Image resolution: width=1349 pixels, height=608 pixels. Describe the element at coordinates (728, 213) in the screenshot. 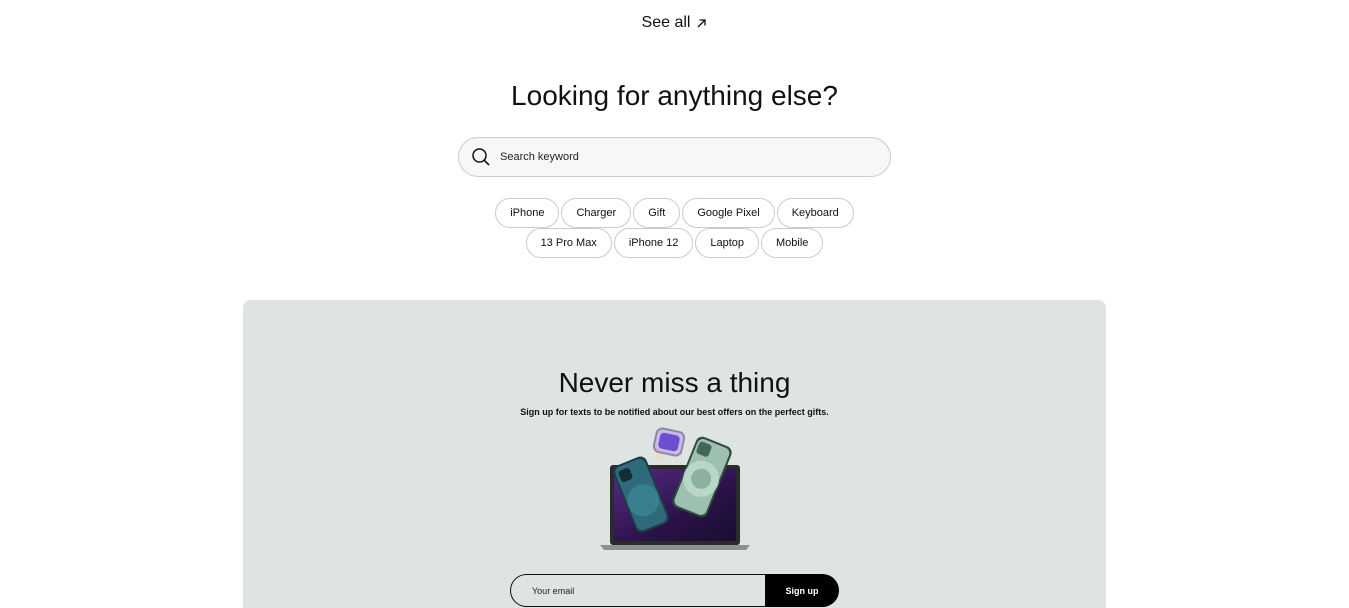

I see `chip-google-pixel: Google Pixel` at that location.